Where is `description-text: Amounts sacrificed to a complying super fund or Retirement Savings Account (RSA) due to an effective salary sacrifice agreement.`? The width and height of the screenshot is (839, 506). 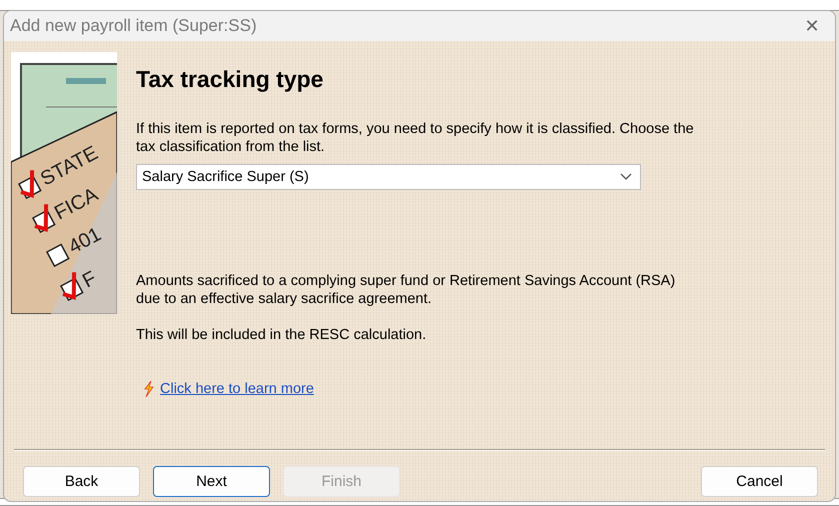 description-text: Amounts sacrificed to a complying super fund or Retirement Savings Account (RSA) due to an effective salary sacrifice agreement. is located at coordinates (406, 290).